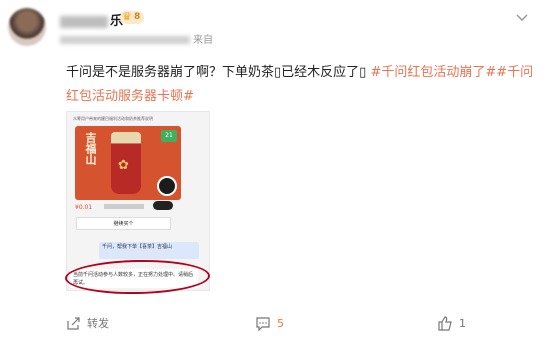 This screenshot has height=342, width=550. What do you see at coordinates (203, 40) in the screenshot?
I see `source-label: 来自` at bounding box center [203, 40].